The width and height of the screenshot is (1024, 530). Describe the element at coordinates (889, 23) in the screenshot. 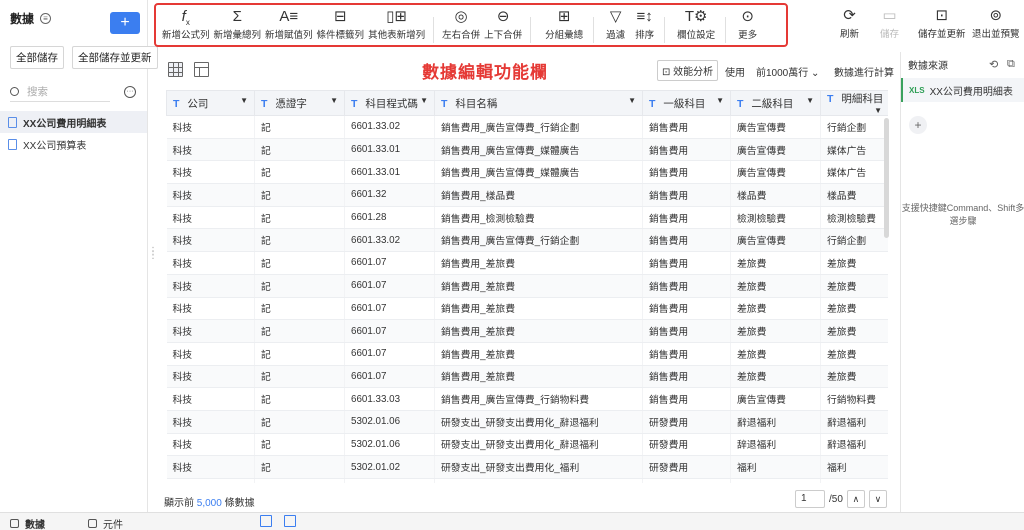

I see `save-button: ▭ 儲存` at that location.